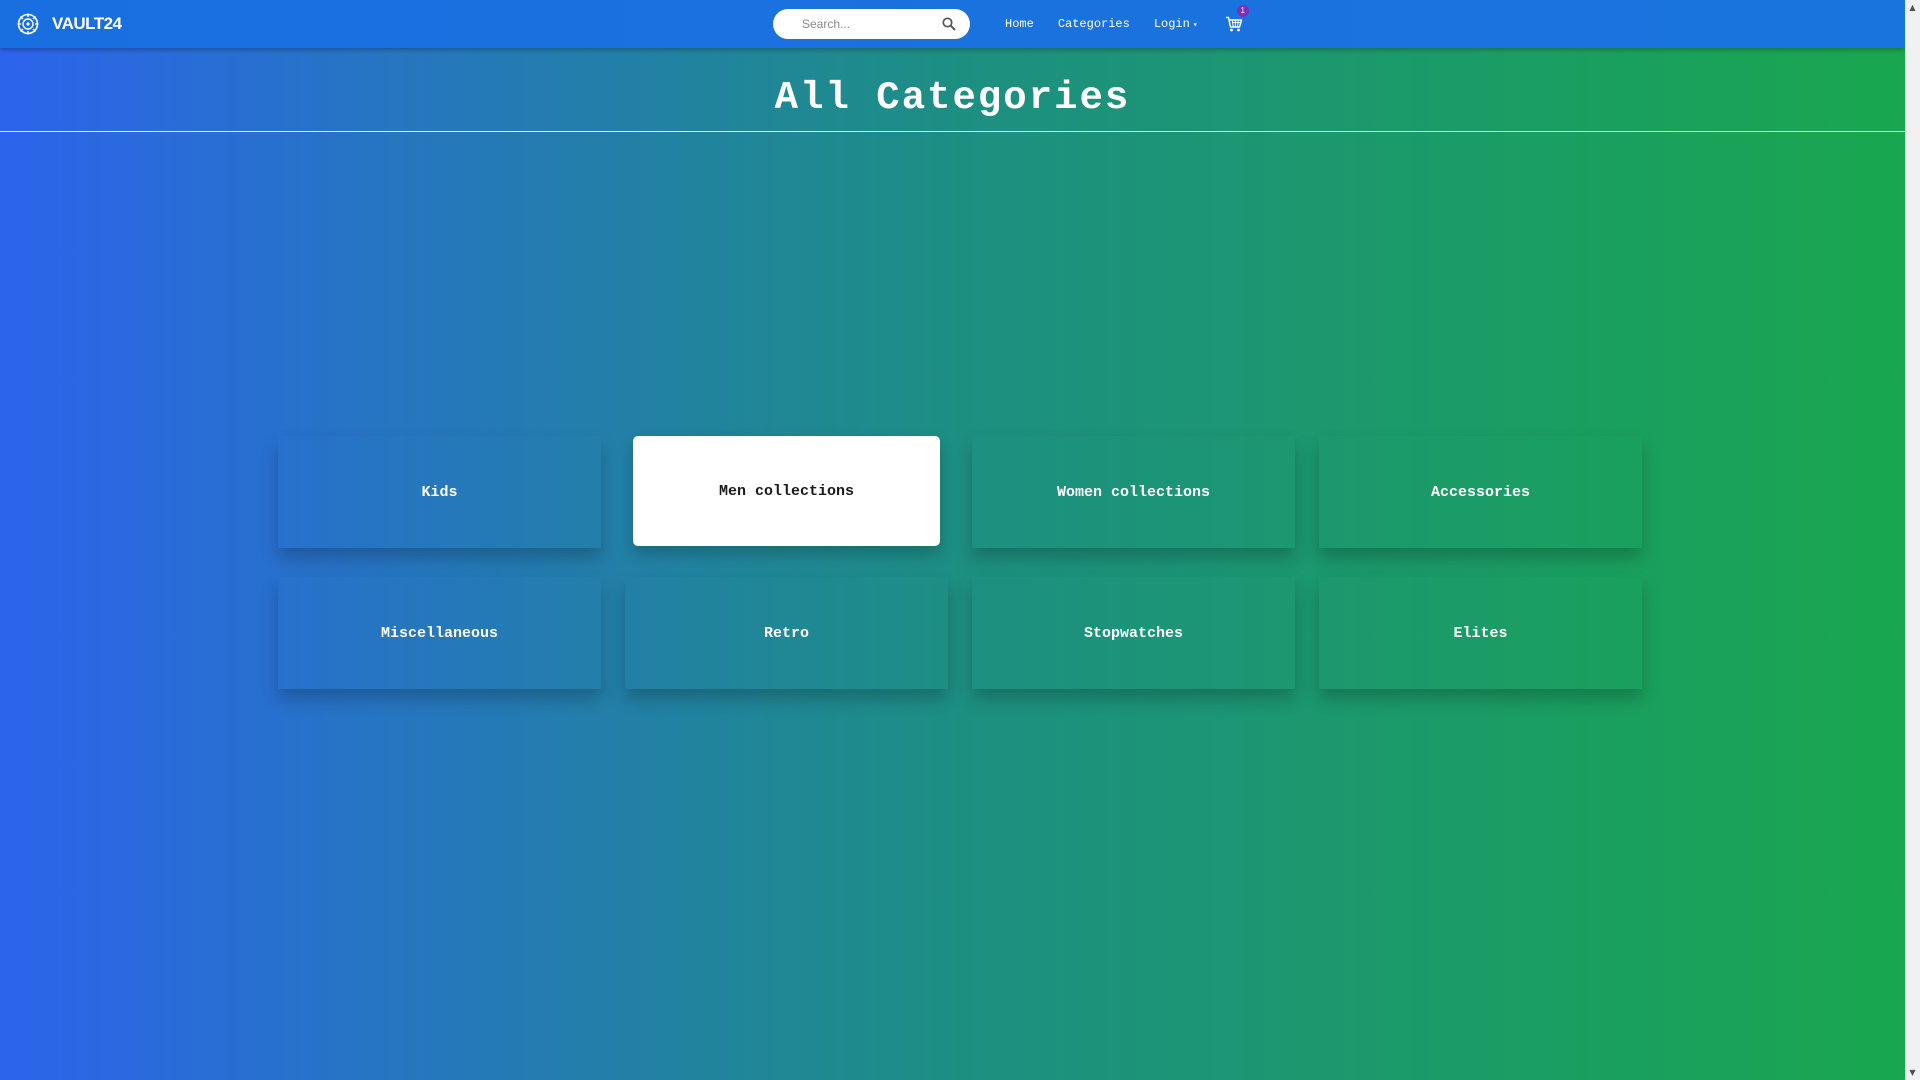 This screenshot has width=1920, height=1080. Describe the element at coordinates (1912, 540) in the screenshot. I see `vertical-scrollbar: ▲ ▼` at that location.